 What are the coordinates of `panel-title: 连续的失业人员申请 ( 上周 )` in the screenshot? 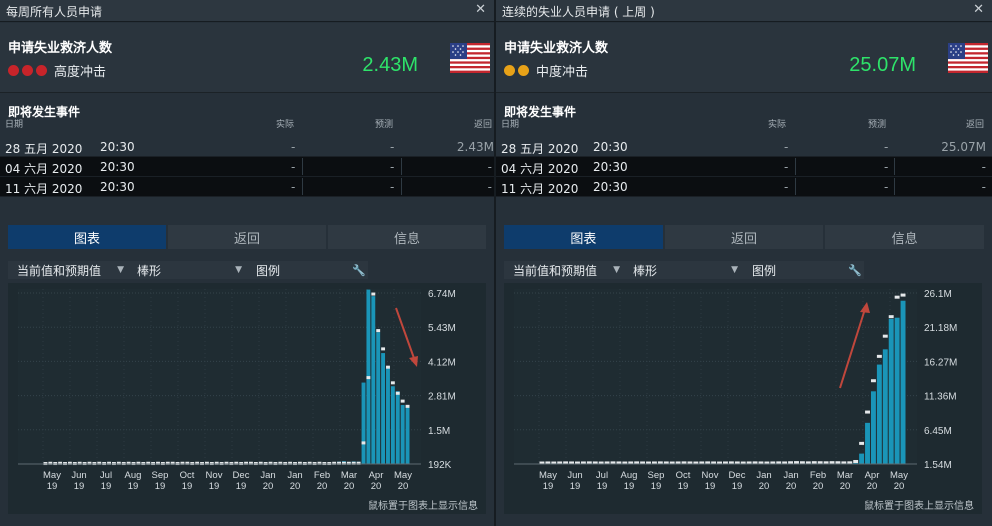 It's located at (578, 12).